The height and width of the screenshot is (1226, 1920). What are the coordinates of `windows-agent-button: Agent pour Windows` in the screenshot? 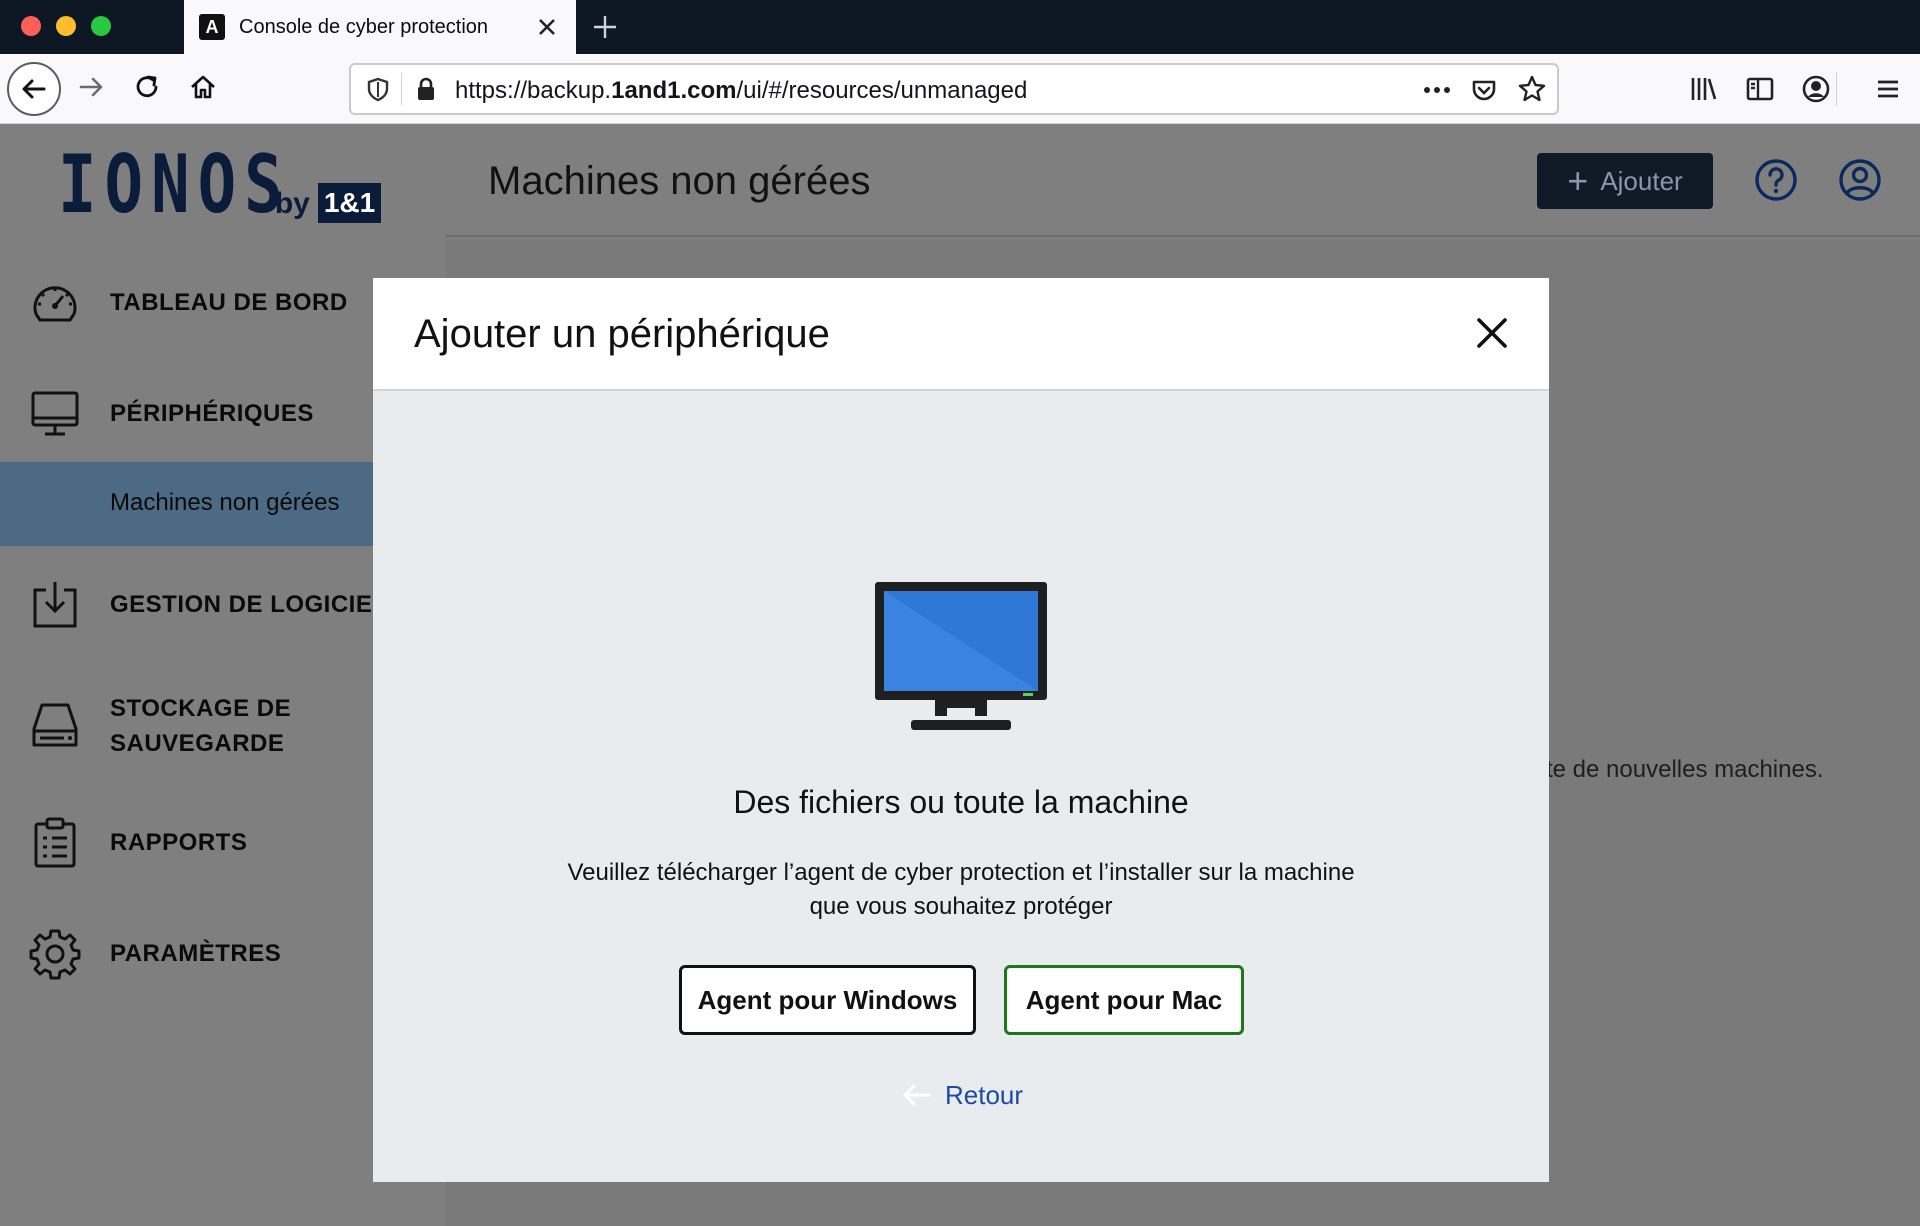 It's located at (827, 1000).